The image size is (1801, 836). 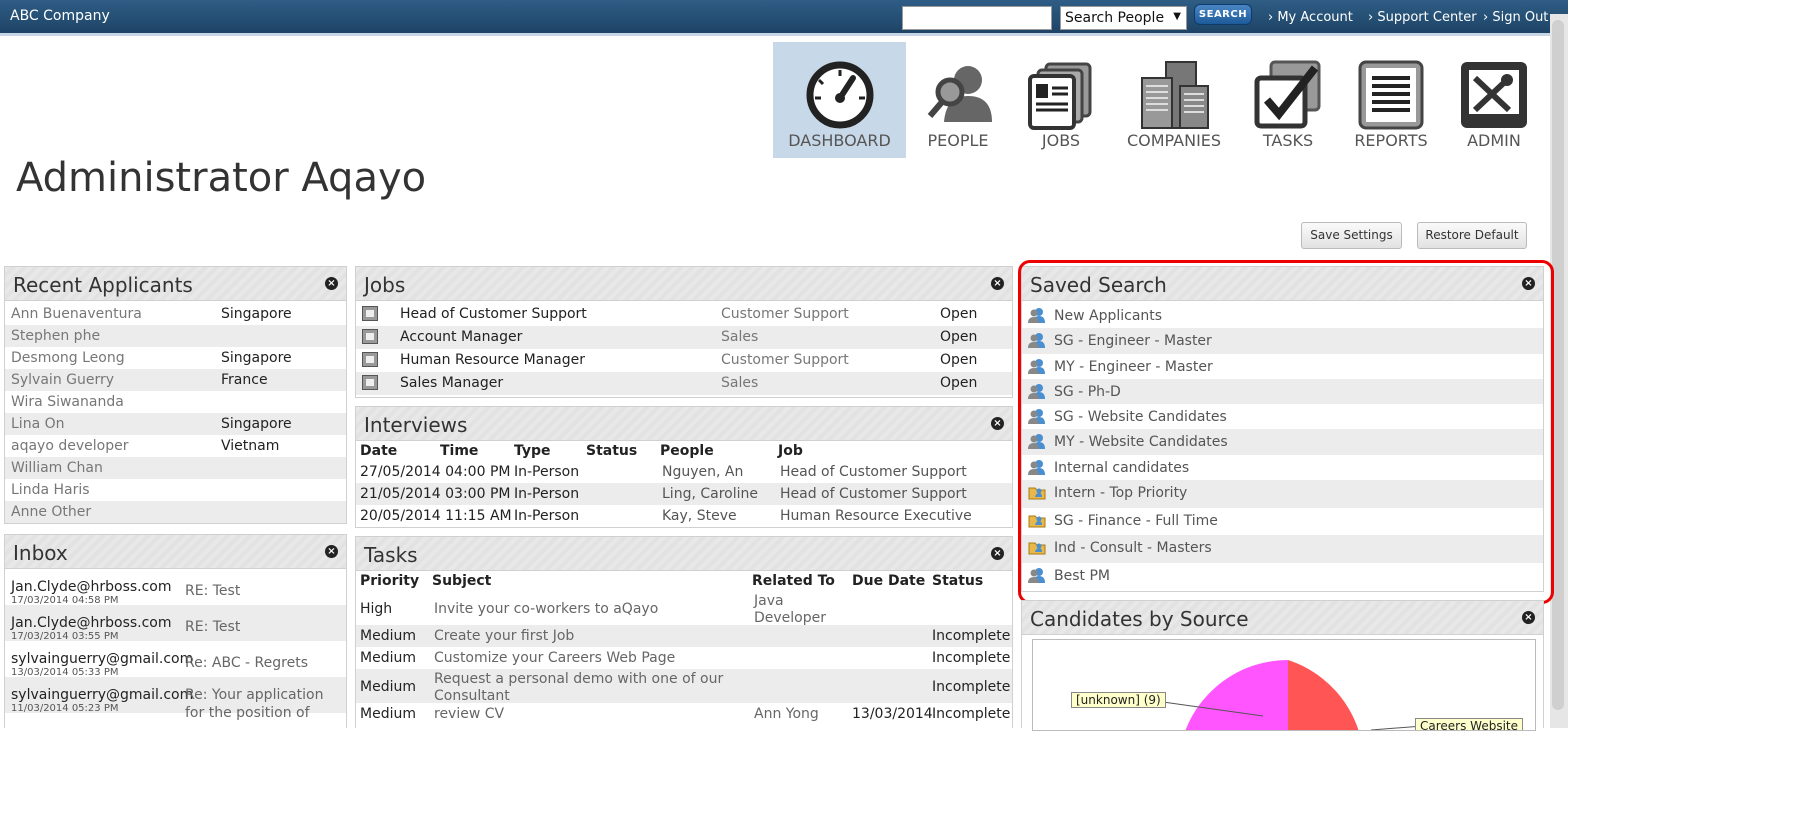 I want to click on interviews-title: Interviews, so click(x=416, y=425).